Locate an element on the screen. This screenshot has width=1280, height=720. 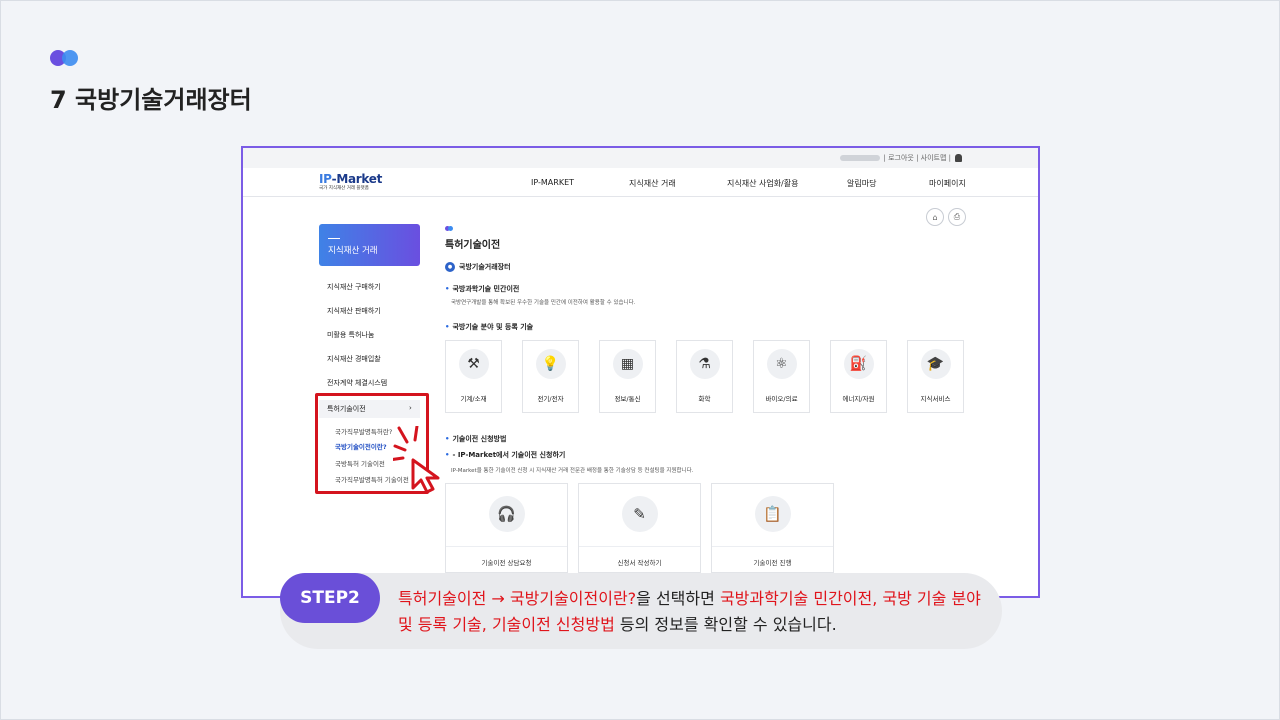
gnb-item-mypage: 마이페이지 is located at coordinates (947, 183).